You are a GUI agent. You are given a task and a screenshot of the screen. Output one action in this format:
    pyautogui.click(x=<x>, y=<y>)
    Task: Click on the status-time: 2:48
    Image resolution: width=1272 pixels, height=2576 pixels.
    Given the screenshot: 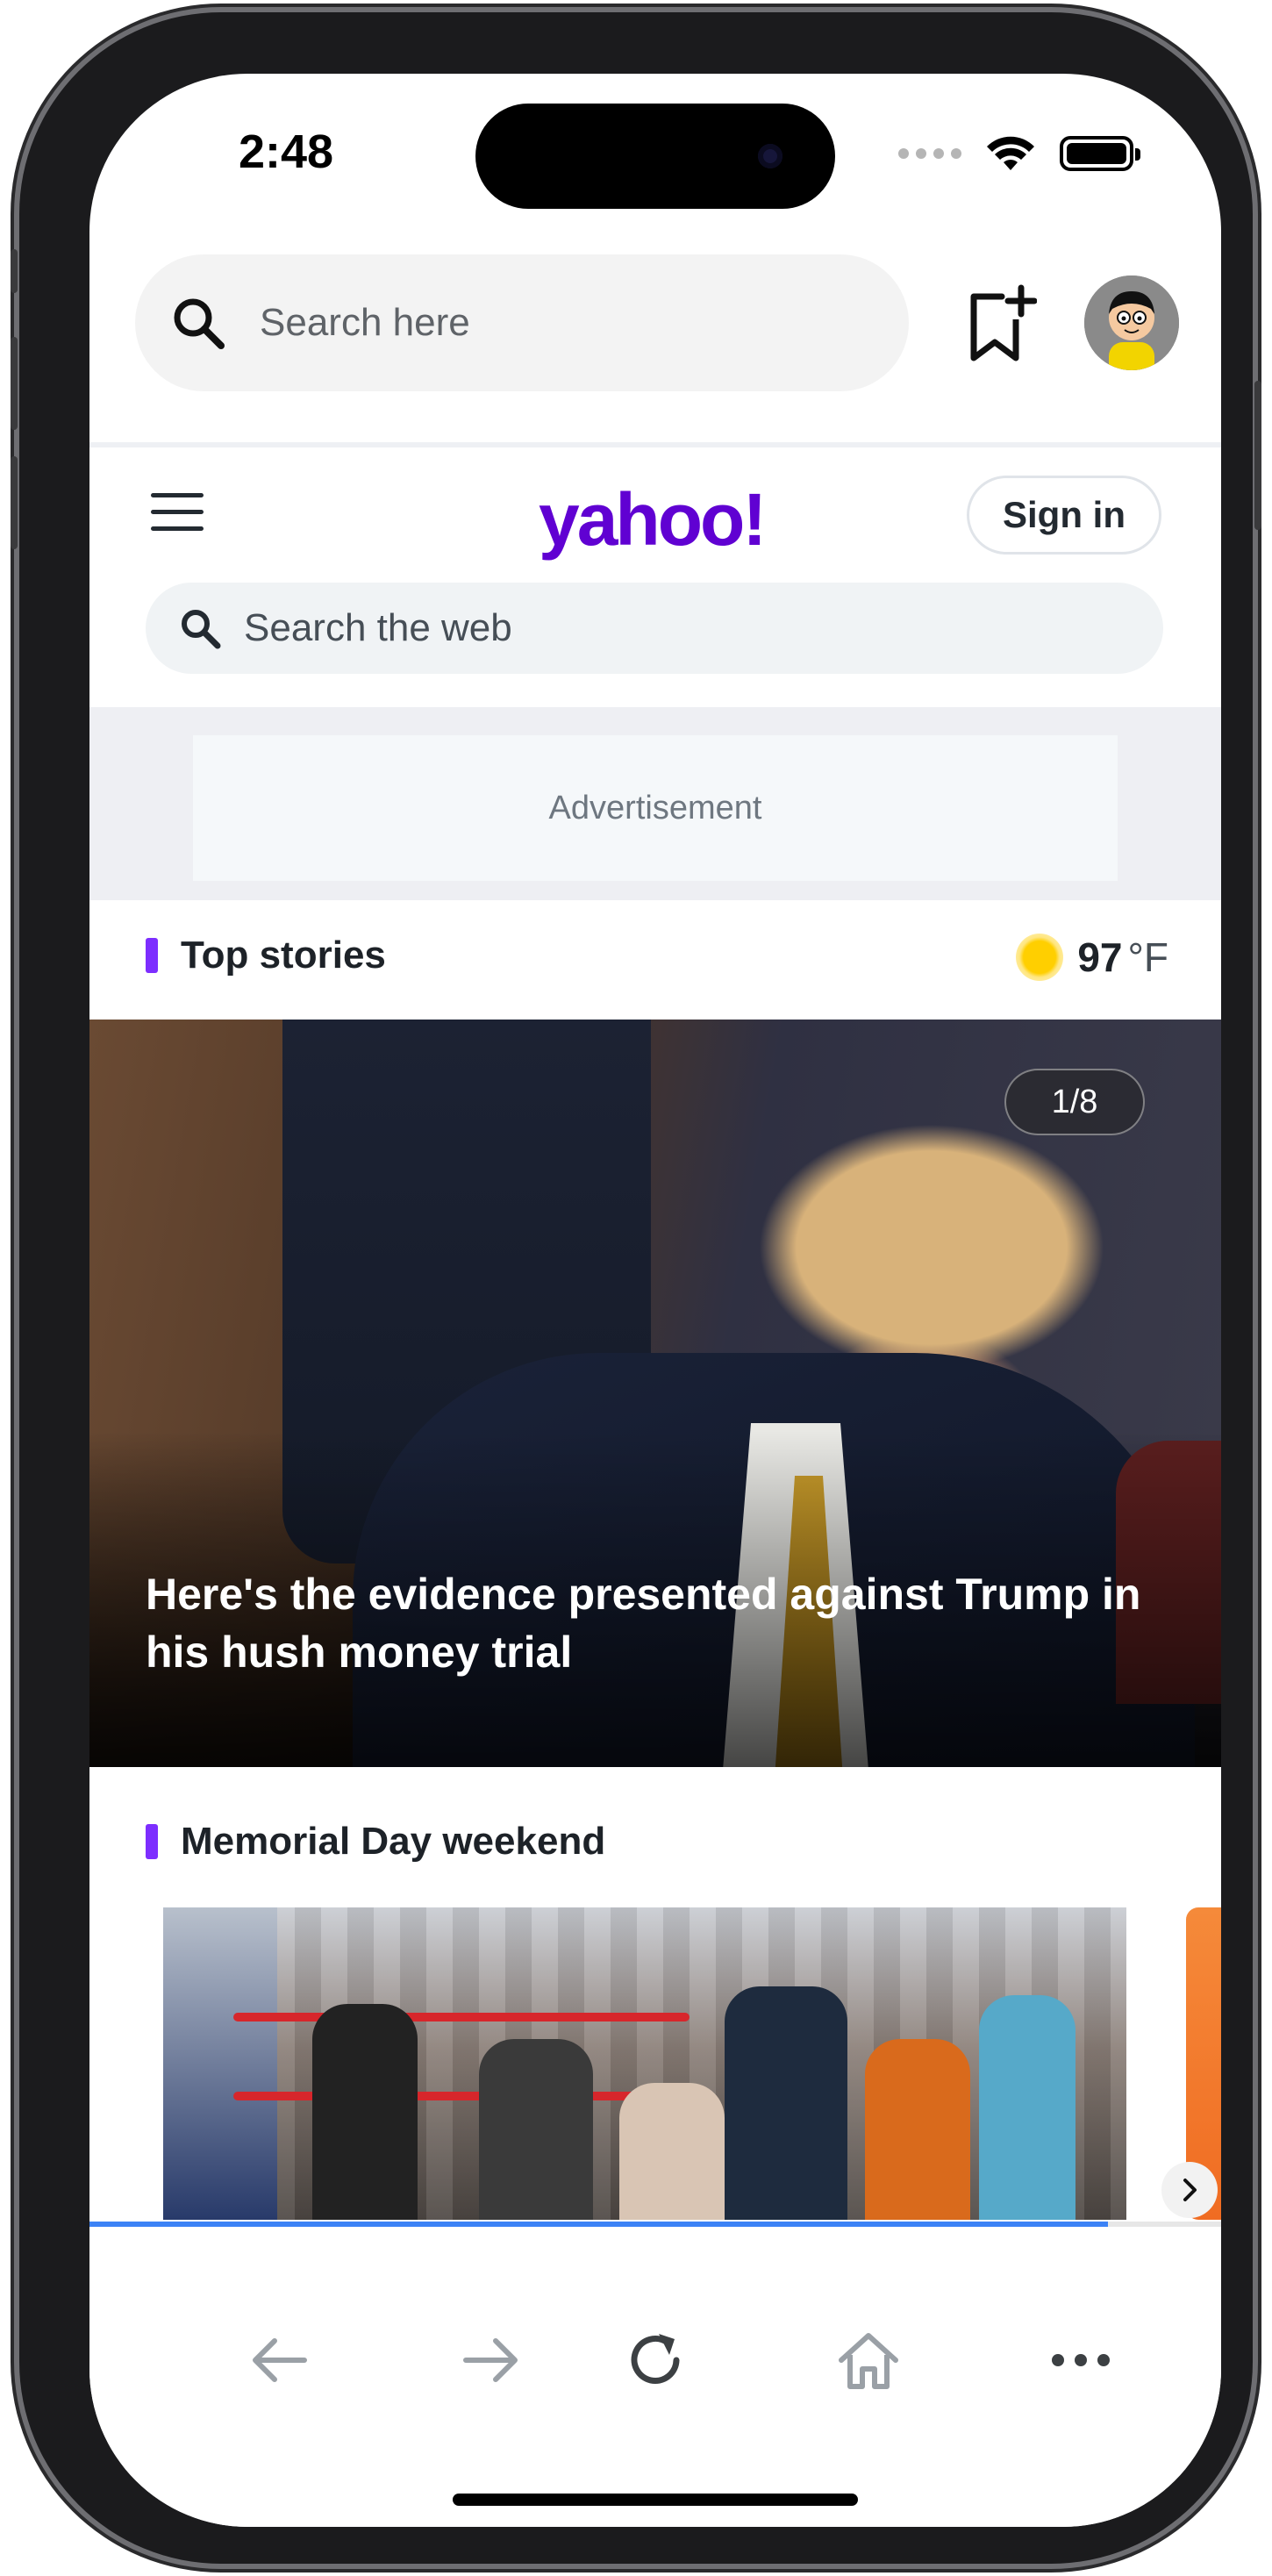 What is the action you would take?
    pyautogui.click(x=286, y=151)
    